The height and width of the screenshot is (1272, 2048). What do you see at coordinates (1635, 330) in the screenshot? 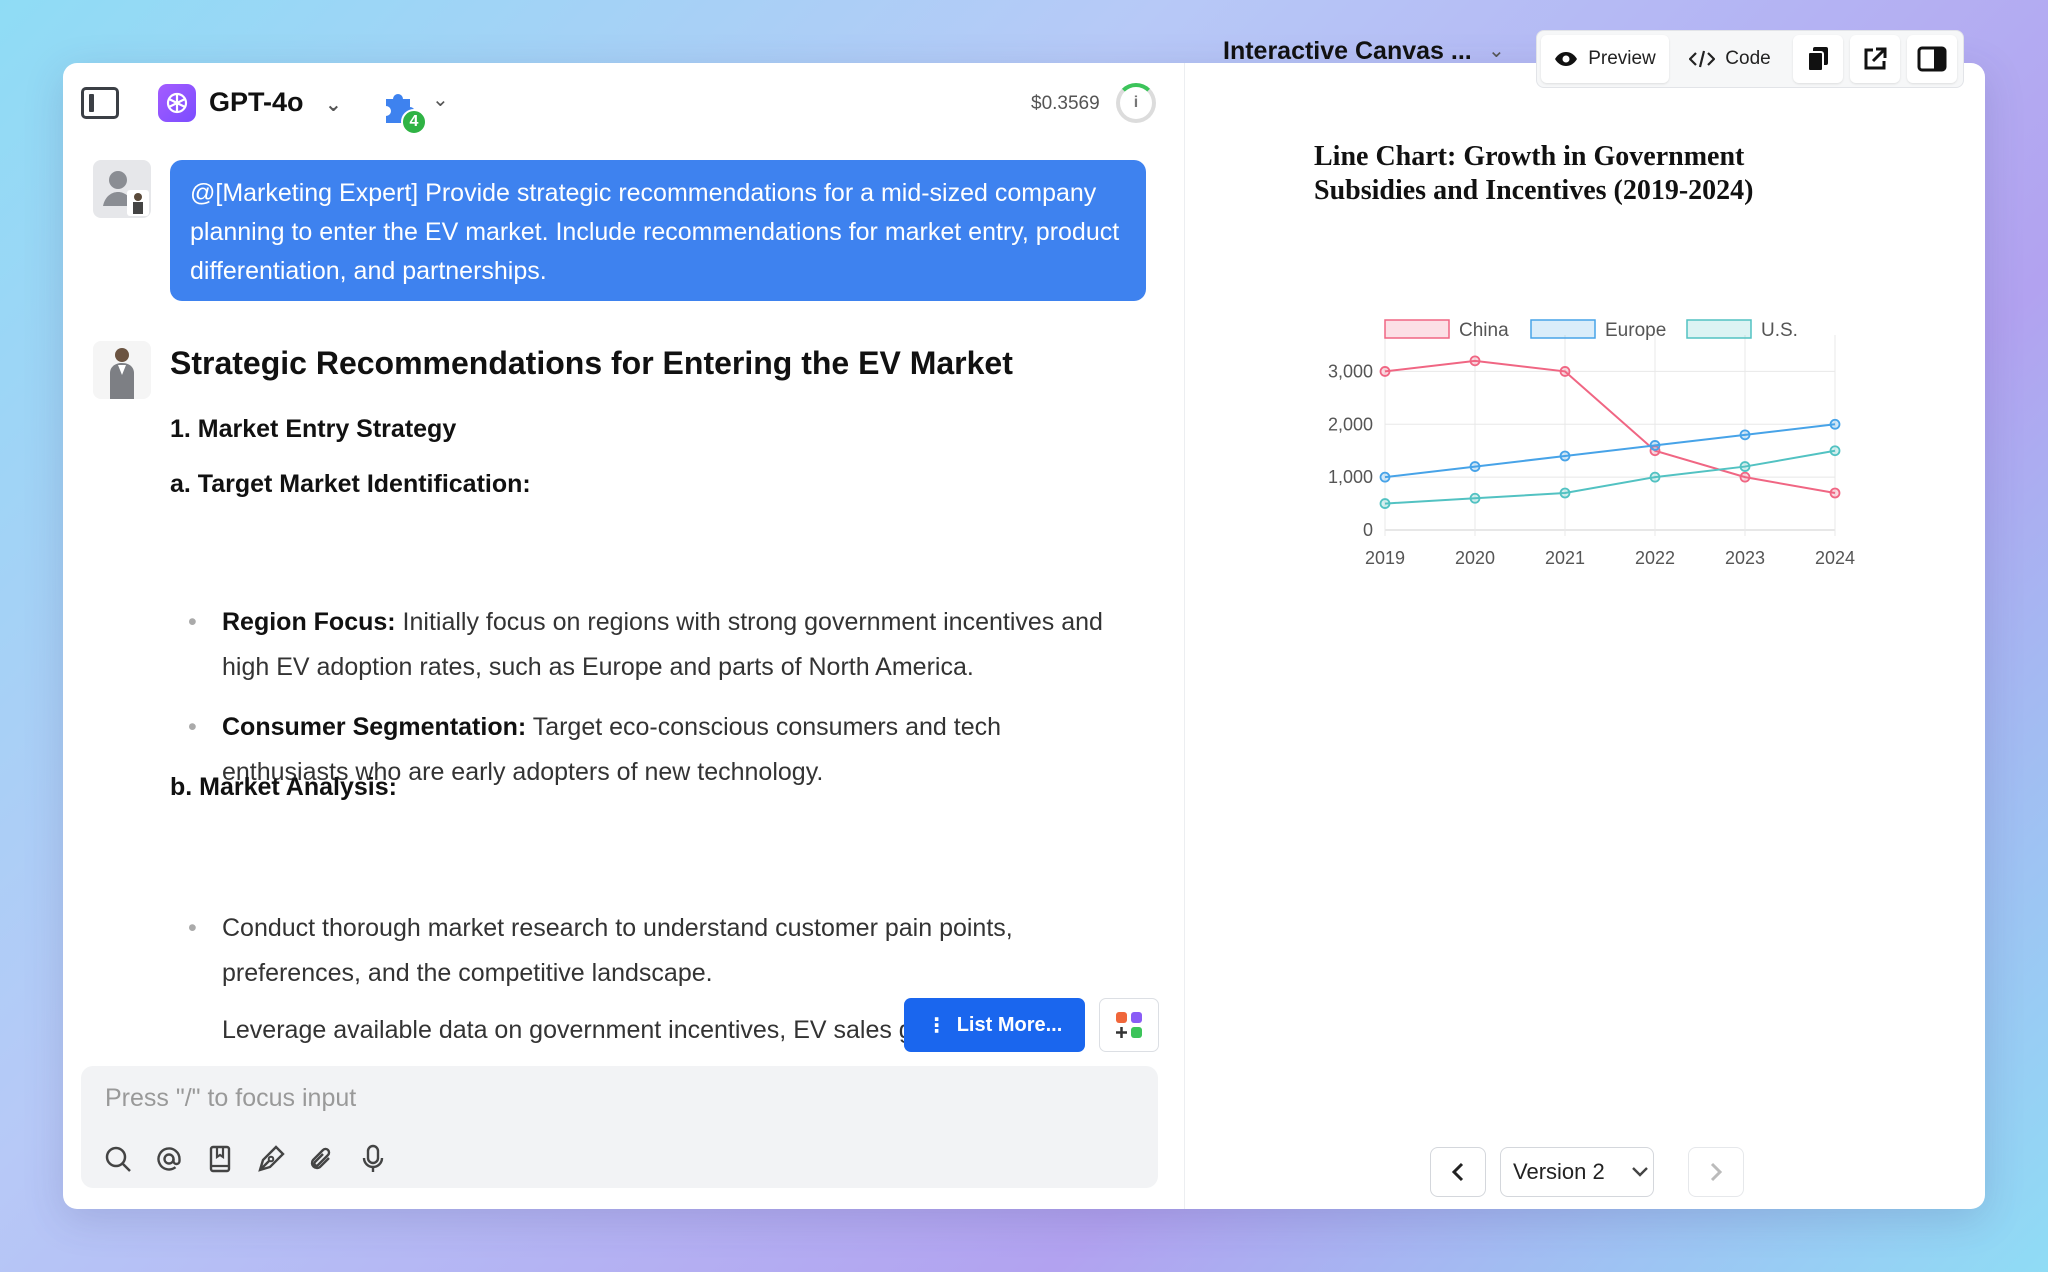
I see `legend-label: Europe` at bounding box center [1635, 330].